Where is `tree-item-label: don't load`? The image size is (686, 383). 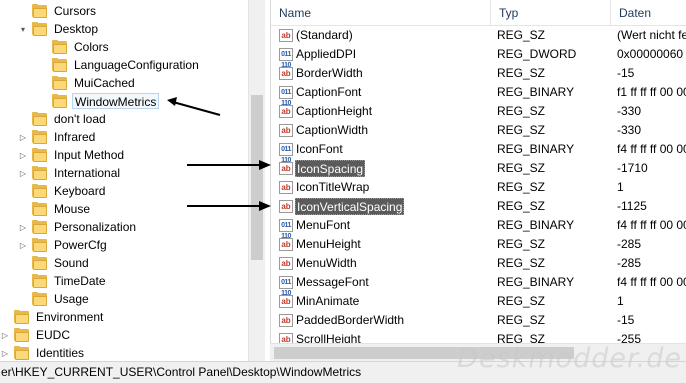 tree-item-label: don't load is located at coordinates (80, 119).